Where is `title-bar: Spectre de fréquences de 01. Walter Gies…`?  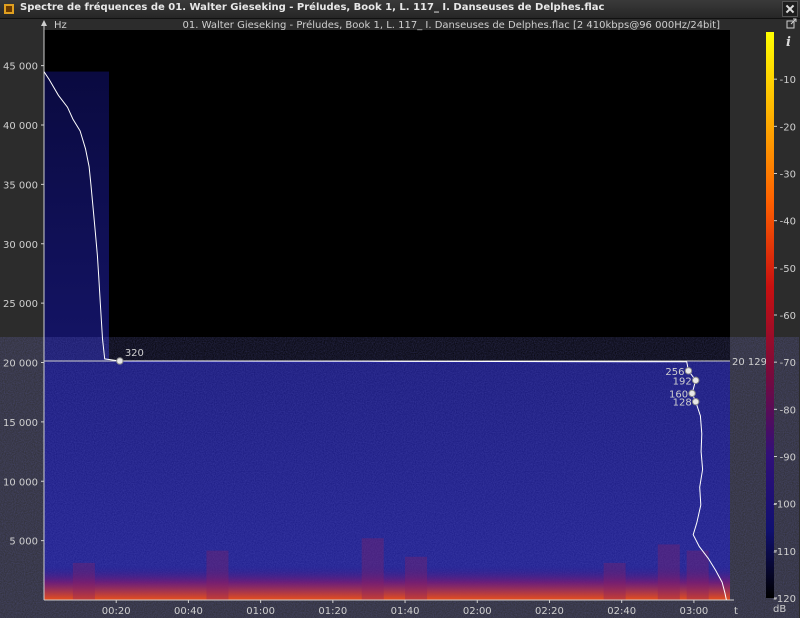
title-bar: Spectre de fréquences de 01. Walter Gies… is located at coordinates (400, 9).